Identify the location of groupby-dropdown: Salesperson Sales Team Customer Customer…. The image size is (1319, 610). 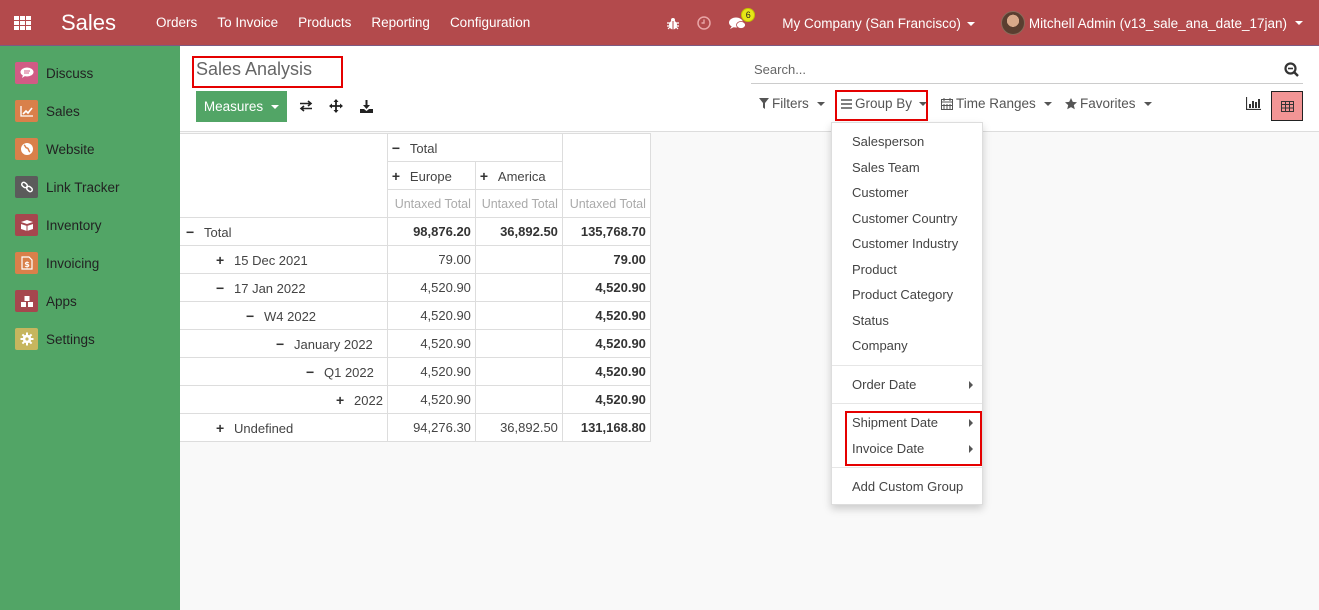
(907, 313).